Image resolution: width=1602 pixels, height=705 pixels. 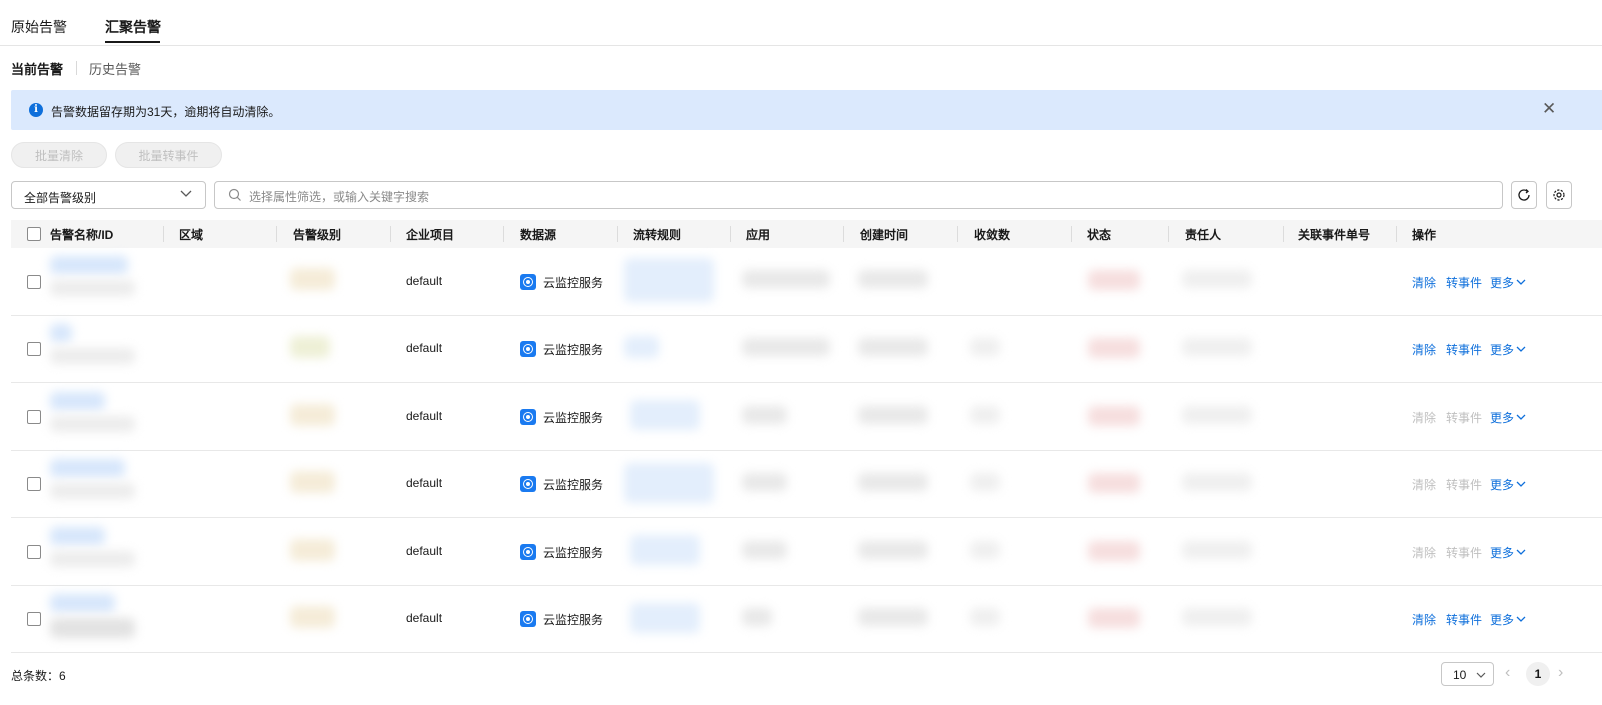 What do you see at coordinates (758, 235) in the screenshot?
I see `col-application: 应用` at bounding box center [758, 235].